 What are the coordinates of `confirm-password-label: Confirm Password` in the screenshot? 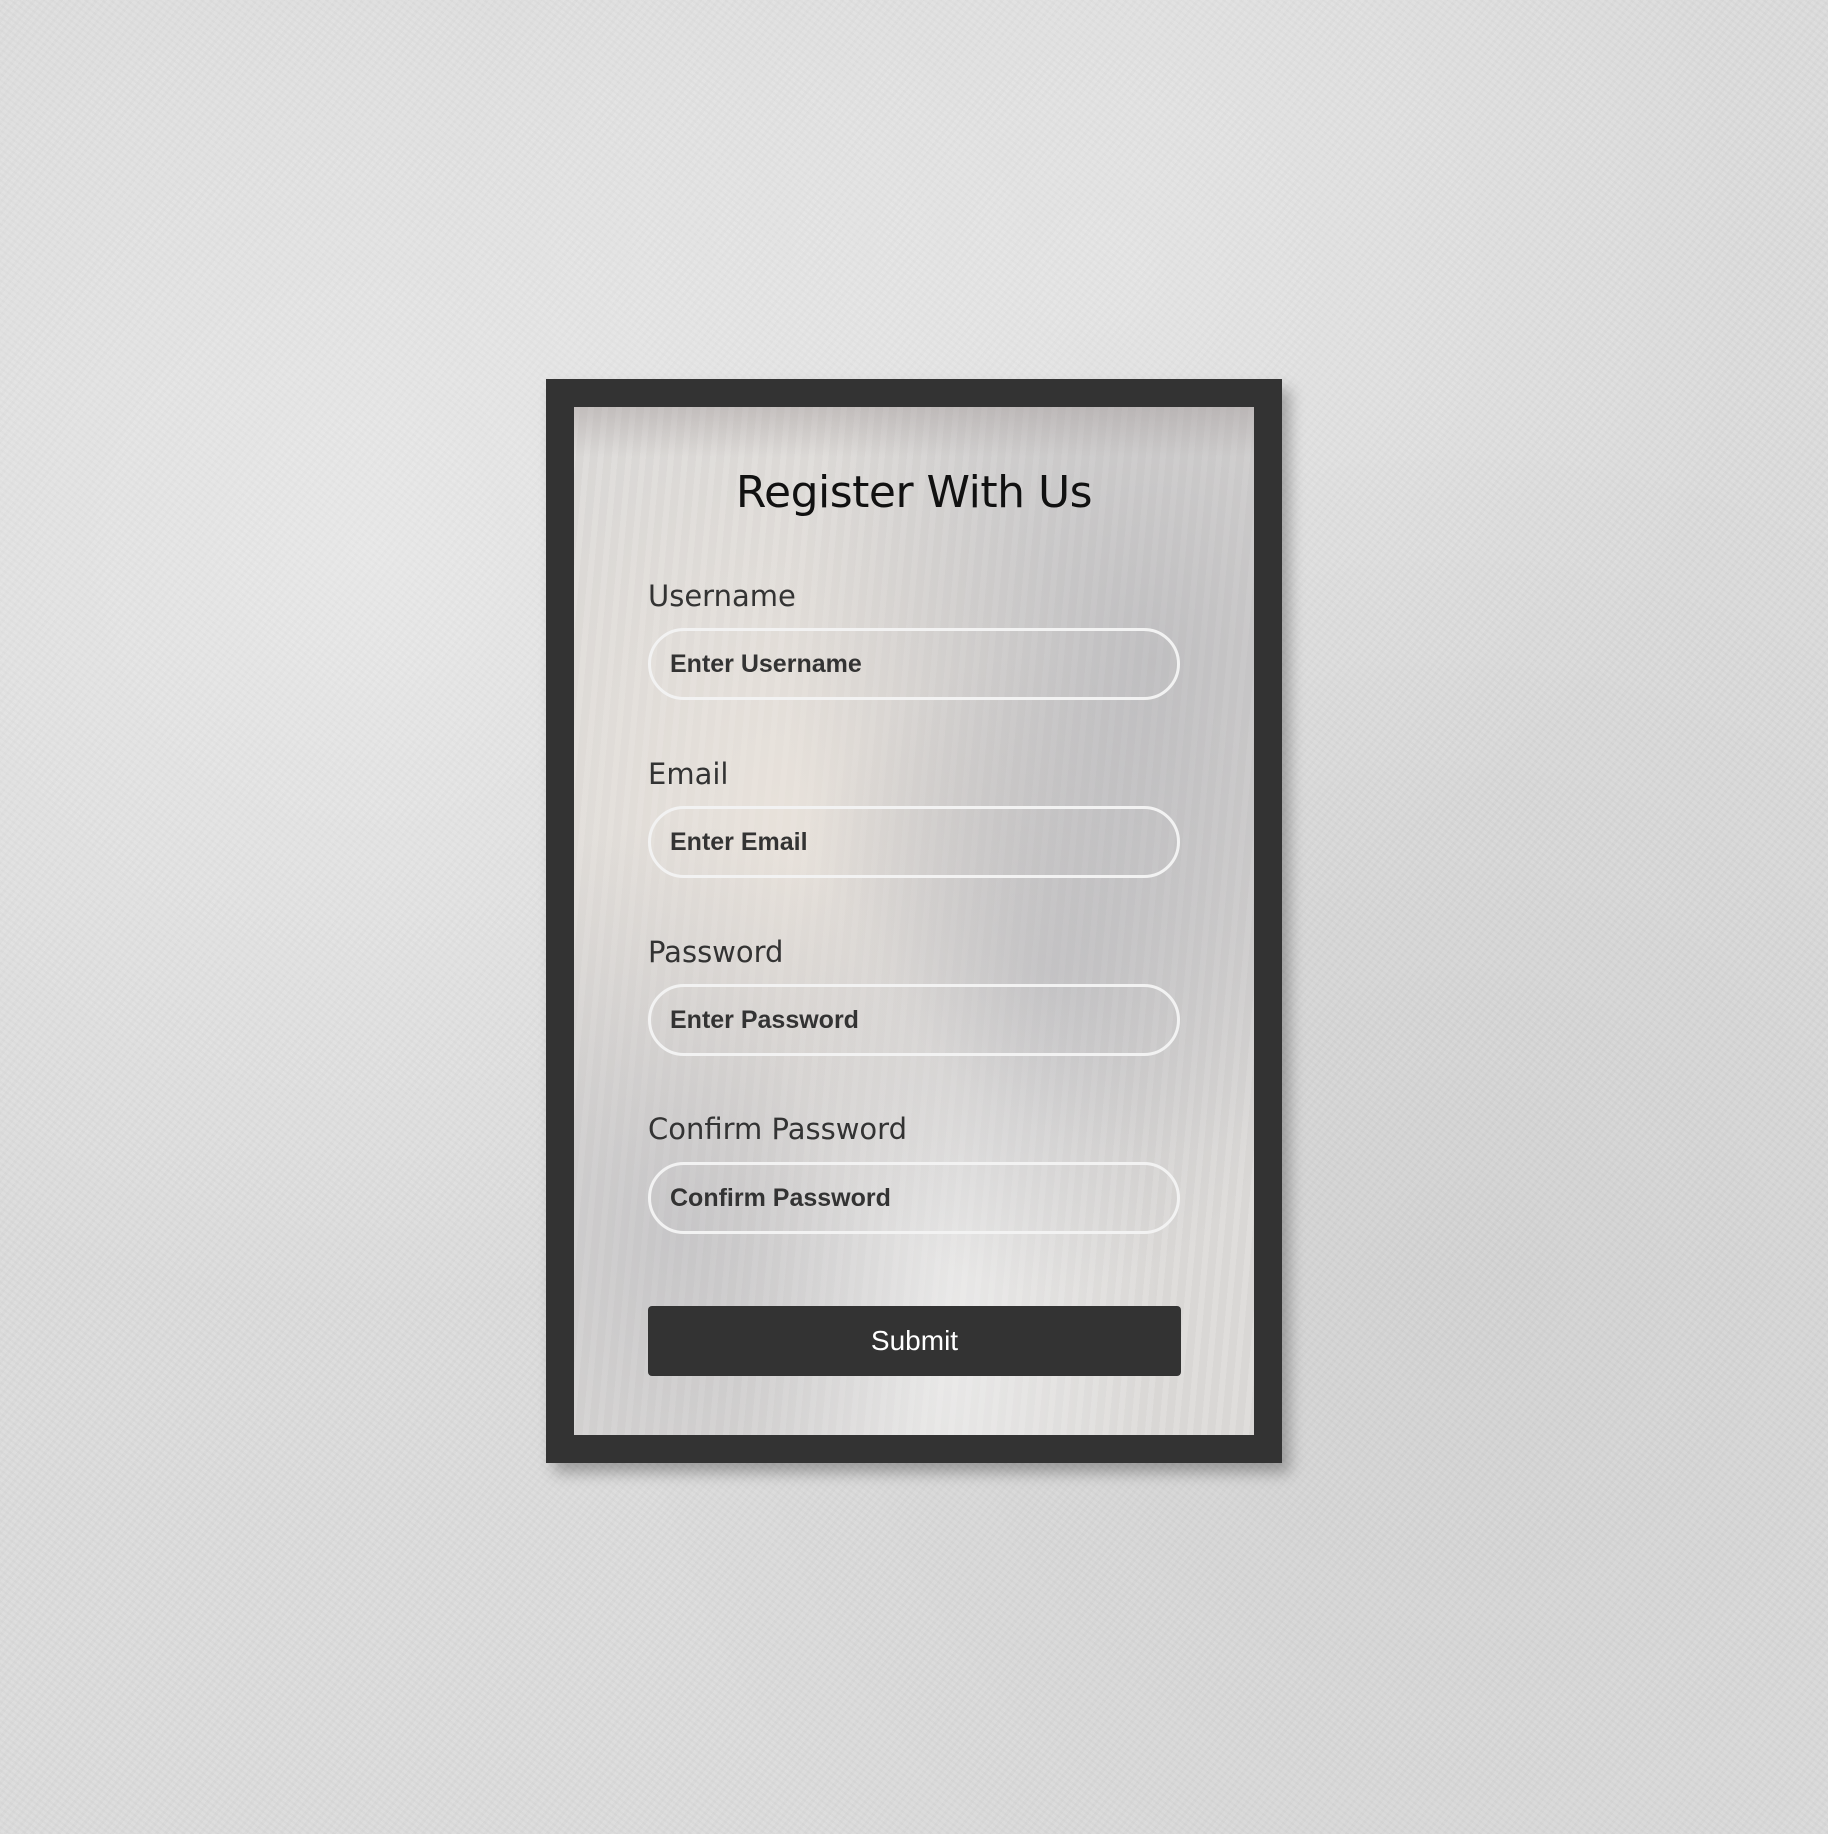 It's located at (777, 1129).